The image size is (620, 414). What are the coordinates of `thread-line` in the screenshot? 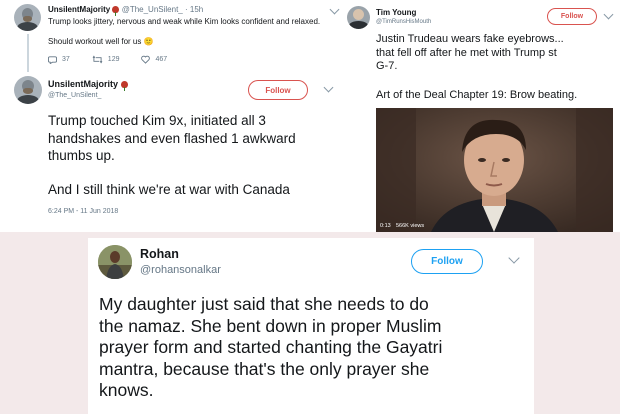 It's located at (28, 53).